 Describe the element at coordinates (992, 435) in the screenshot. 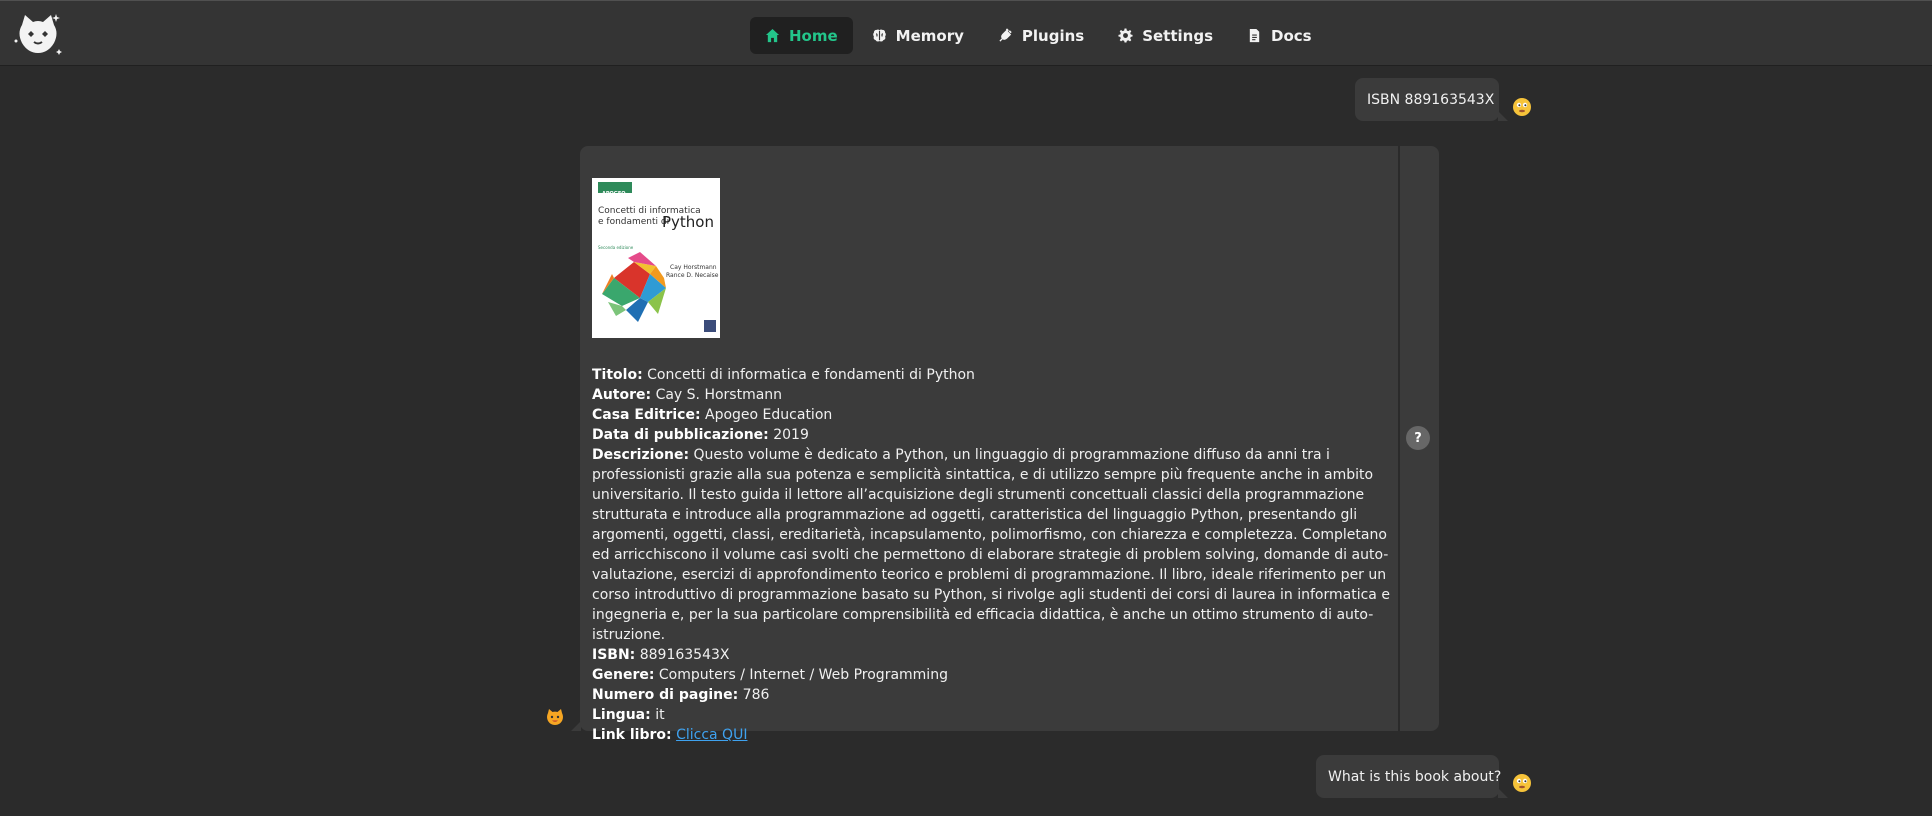

I see `book-date-field: Data di pubblicazione: 2019` at that location.